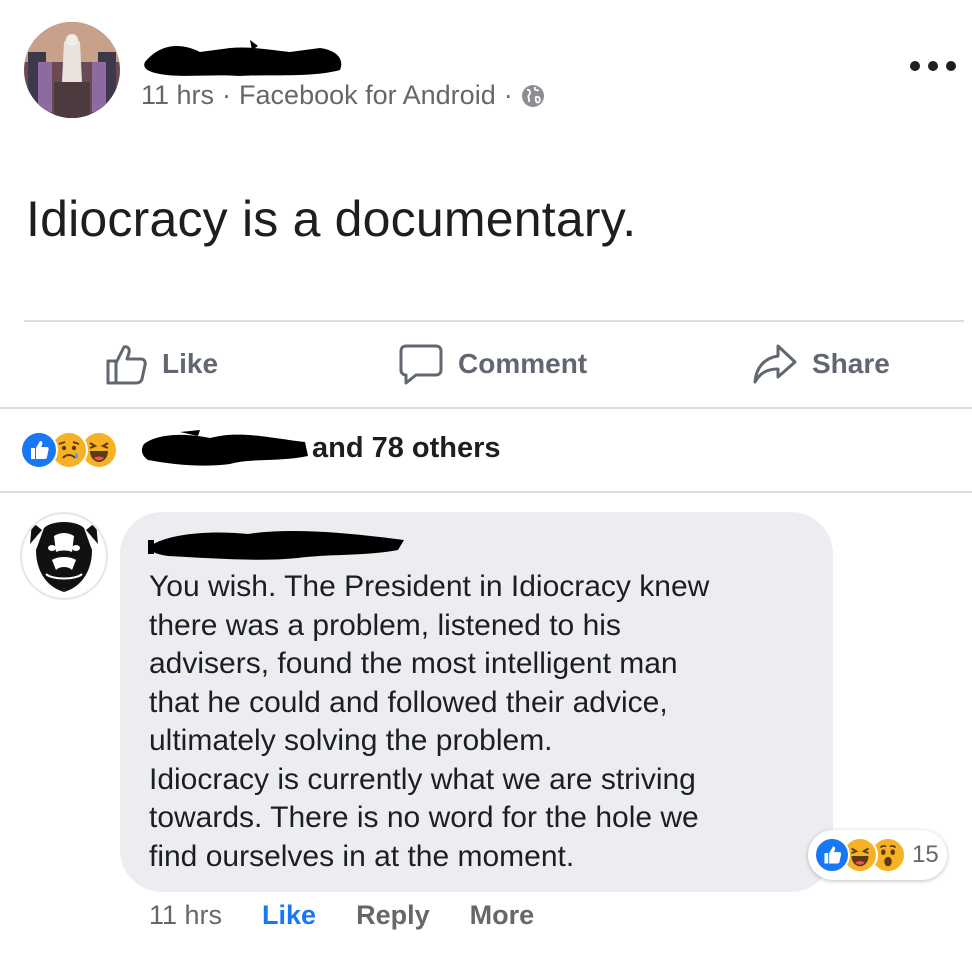 Image resolution: width=972 pixels, height=966 pixels. What do you see at coordinates (533, 96) in the screenshot?
I see `globe-icon` at bounding box center [533, 96].